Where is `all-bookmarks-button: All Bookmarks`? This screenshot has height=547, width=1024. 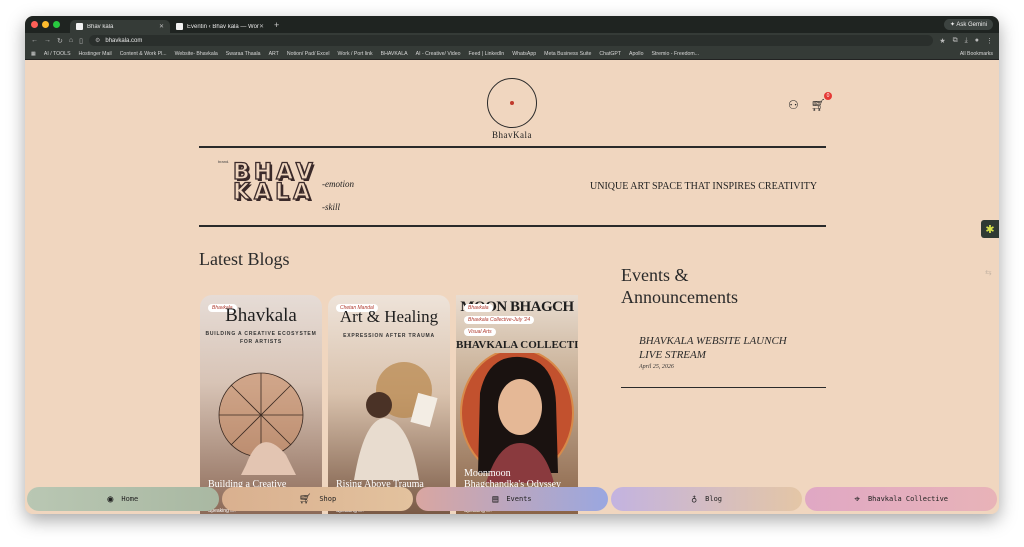 all-bookmarks-button: All Bookmarks is located at coordinates (976, 54).